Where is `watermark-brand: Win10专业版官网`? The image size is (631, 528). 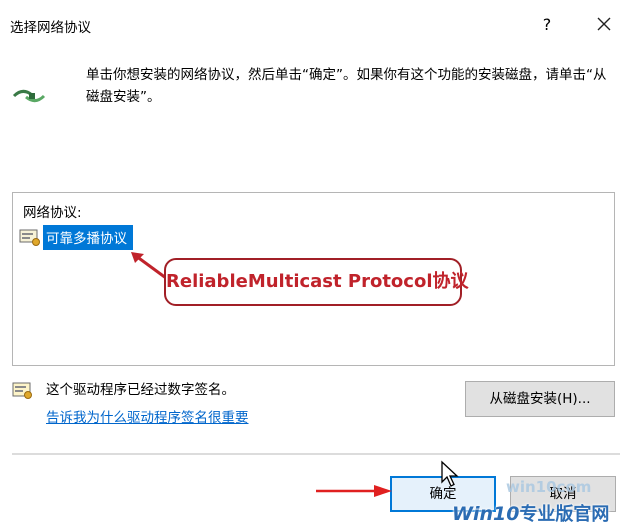
watermark-brand: Win10专业版官网 is located at coordinates (530, 513).